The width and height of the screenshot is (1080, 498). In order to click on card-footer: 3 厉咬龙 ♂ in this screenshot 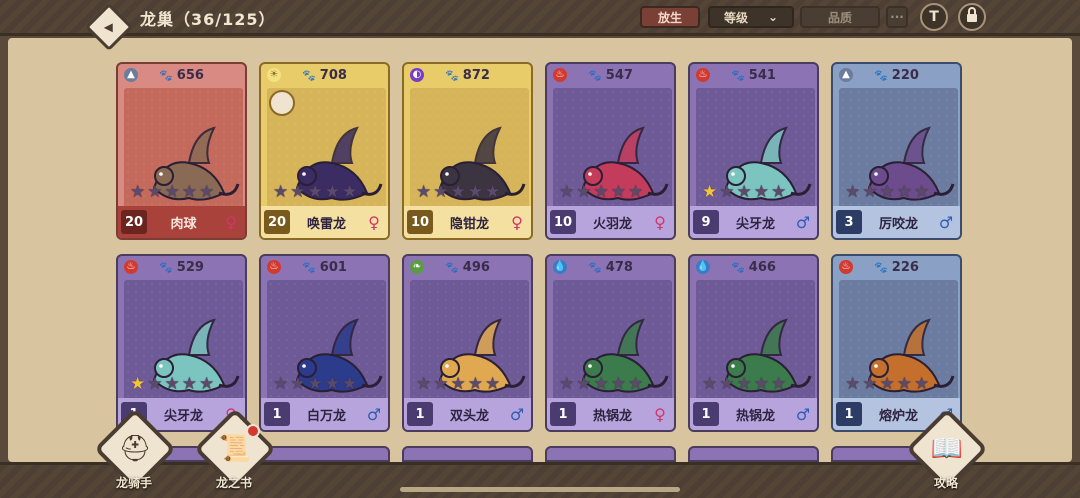, I will do `click(896, 222)`.